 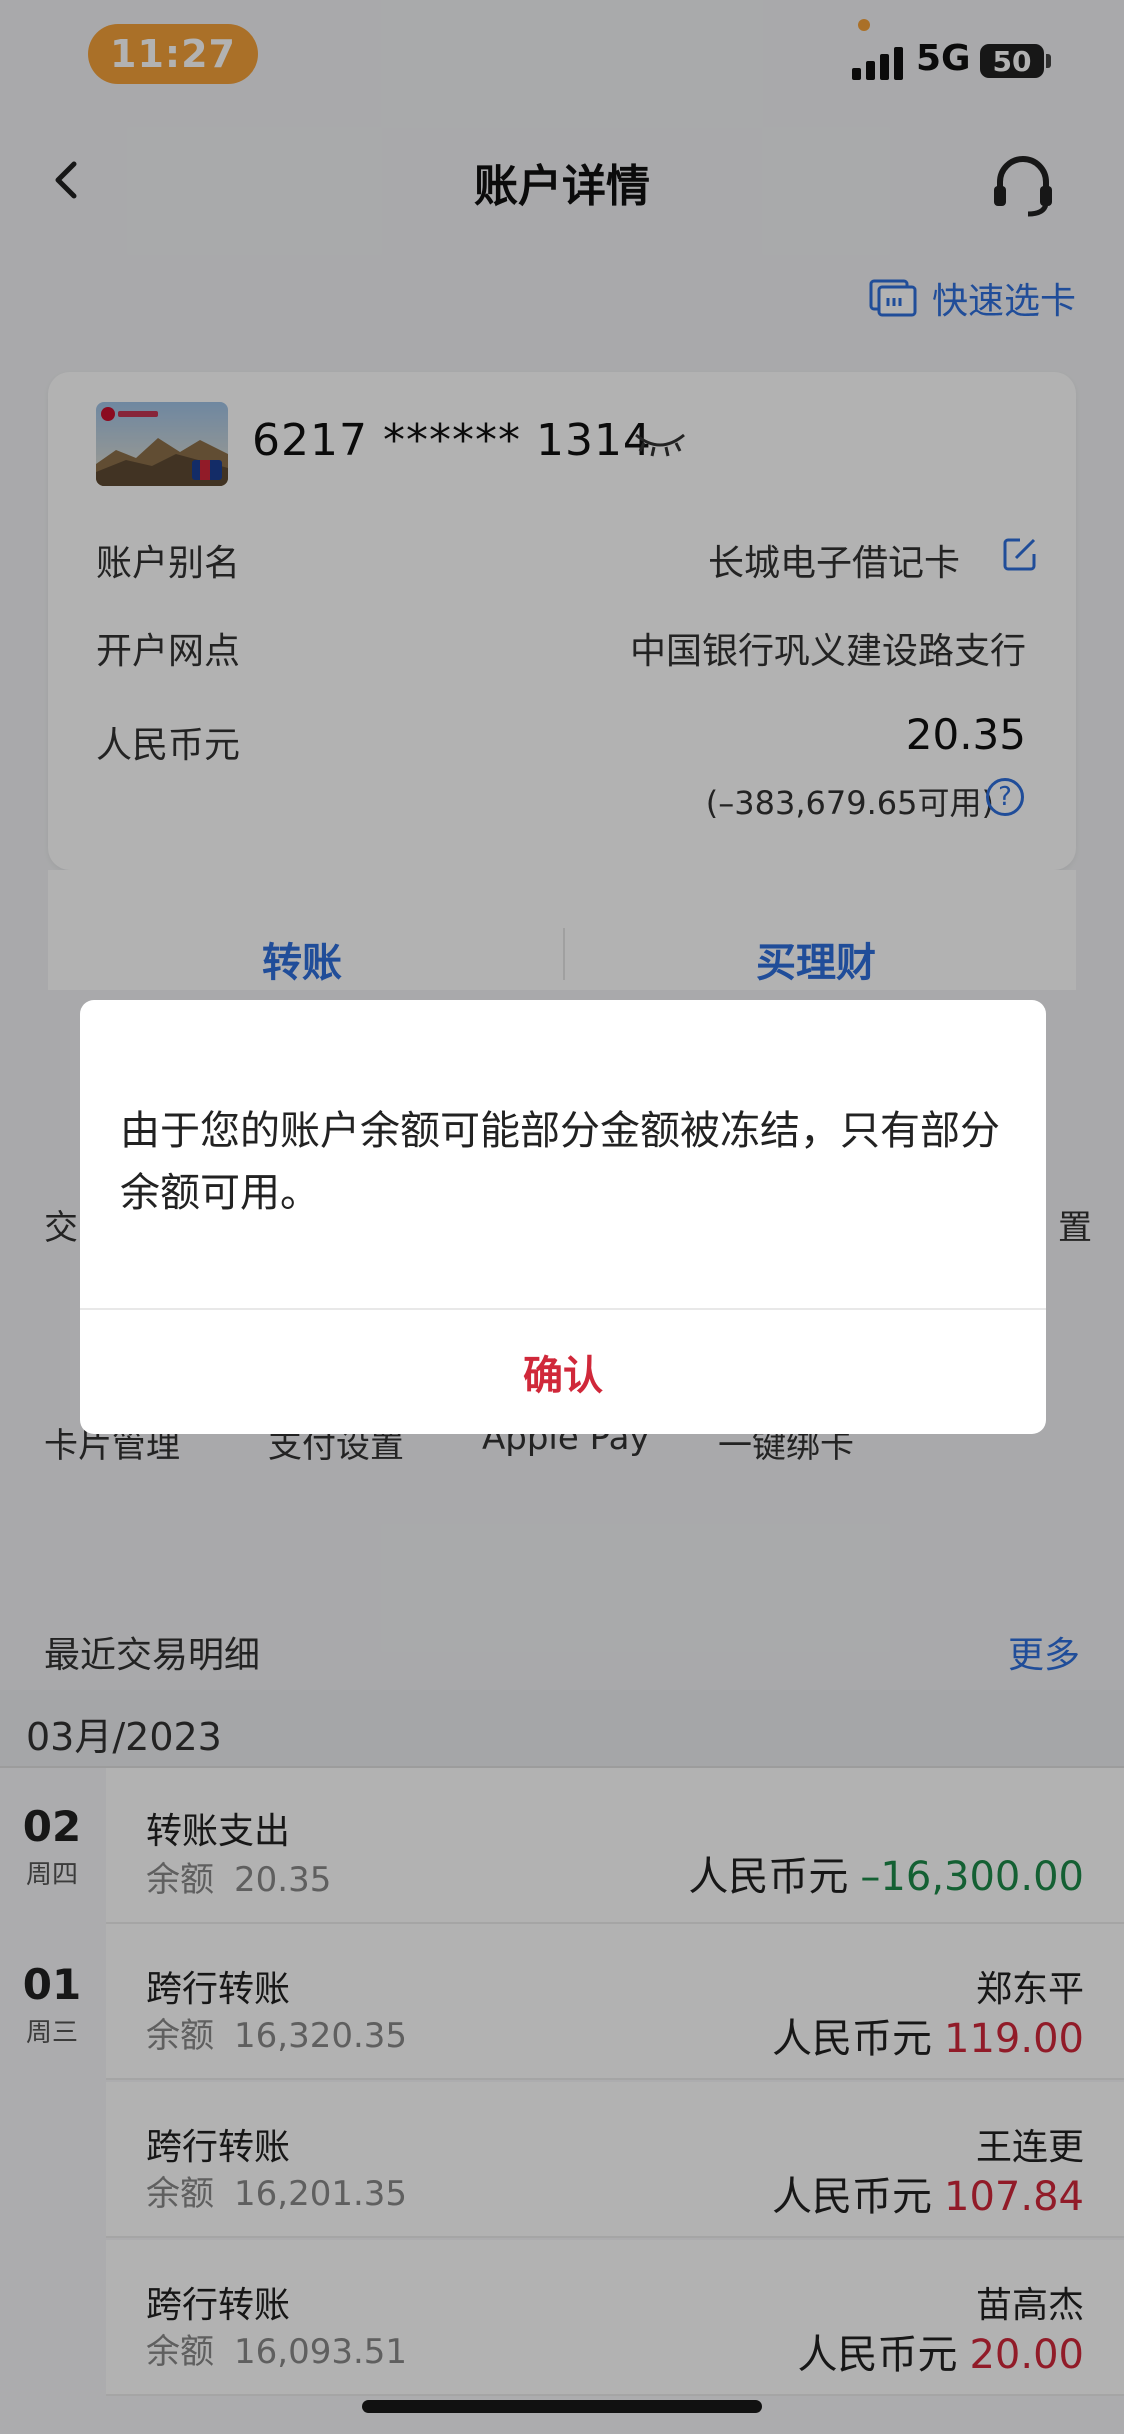 What do you see at coordinates (560, 1162) in the screenshot?
I see `dialog-message: 由于您的账户余额可能部分金额被冻结，只有部分余额可用。` at bounding box center [560, 1162].